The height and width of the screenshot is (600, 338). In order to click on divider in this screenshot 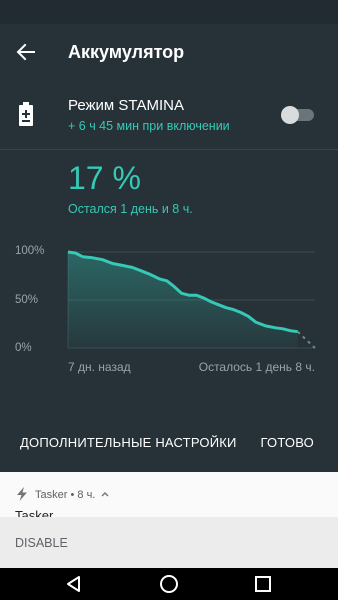, I will do `click(169, 149)`.